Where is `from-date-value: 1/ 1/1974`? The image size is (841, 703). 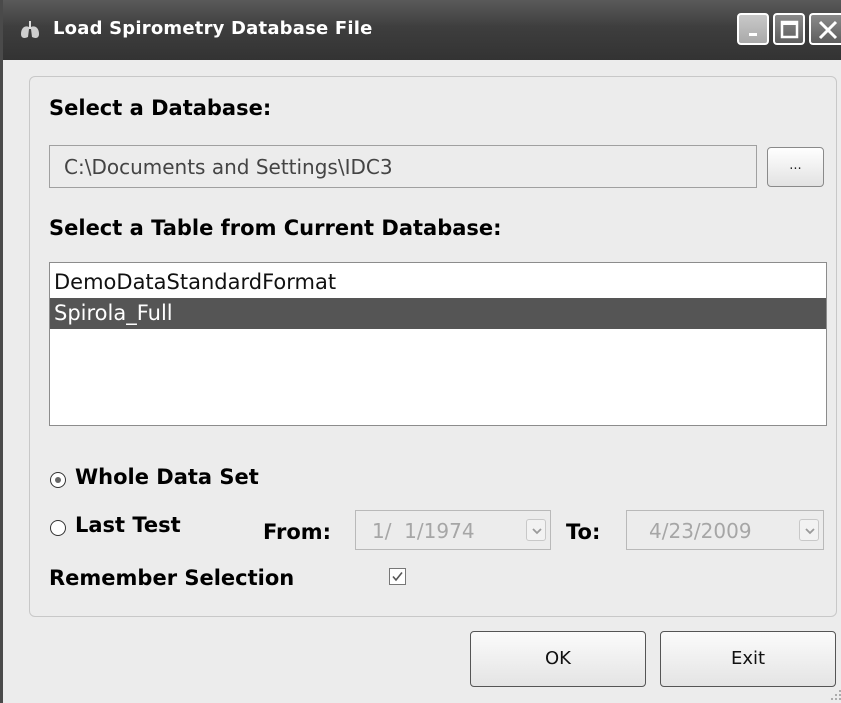 from-date-value: 1/ 1/1974 is located at coordinates (423, 531).